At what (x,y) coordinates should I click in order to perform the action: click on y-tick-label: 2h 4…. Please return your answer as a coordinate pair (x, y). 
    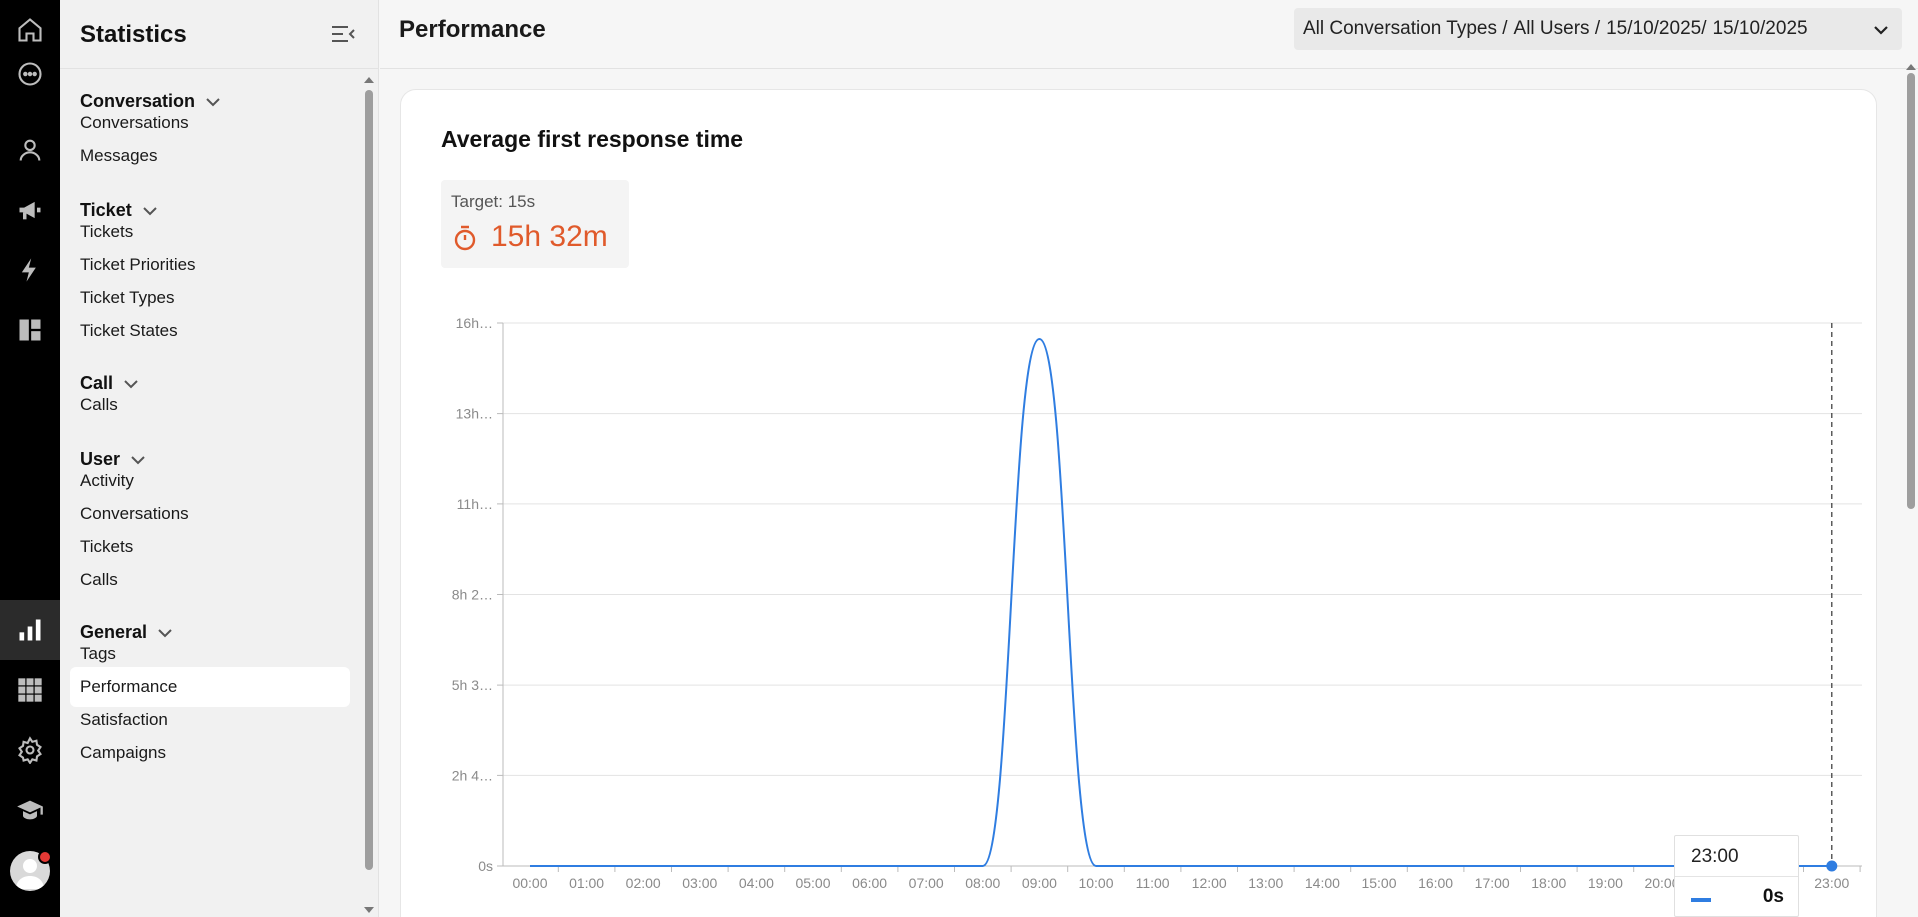
    Looking at the image, I should click on (472, 775).